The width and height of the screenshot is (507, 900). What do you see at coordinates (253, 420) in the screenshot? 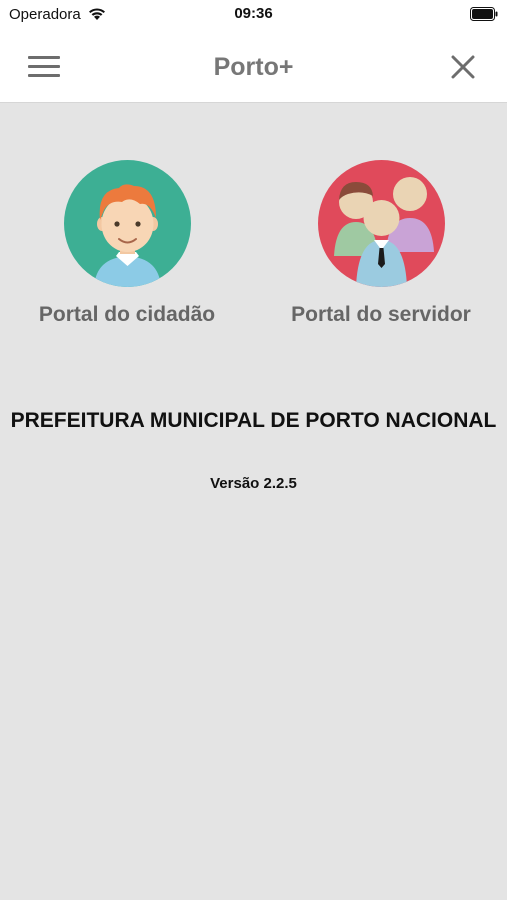
I see `organization-name: PREFEITURA MUNICIPAL DE PORTO NACIONAL` at bounding box center [253, 420].